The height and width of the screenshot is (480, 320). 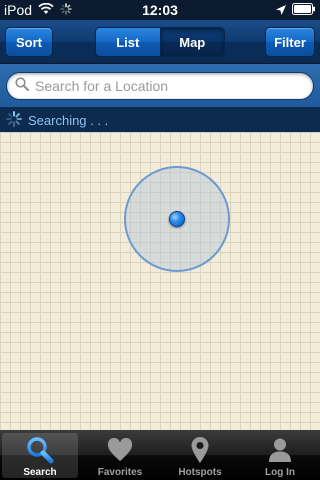 I want to click on person-icon, so click(x=280, y=450).